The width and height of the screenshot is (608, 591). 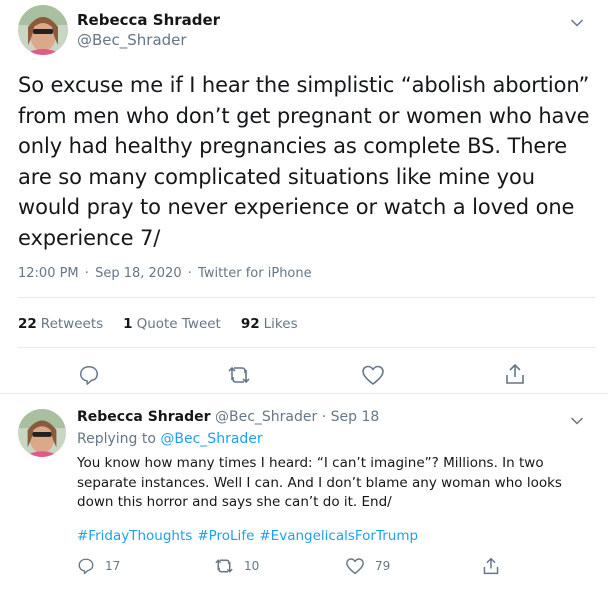 What do you see at coordinates (27, 324) in the screenshot?
I see `retweets-count: 22` at bounding box center [27, 324].